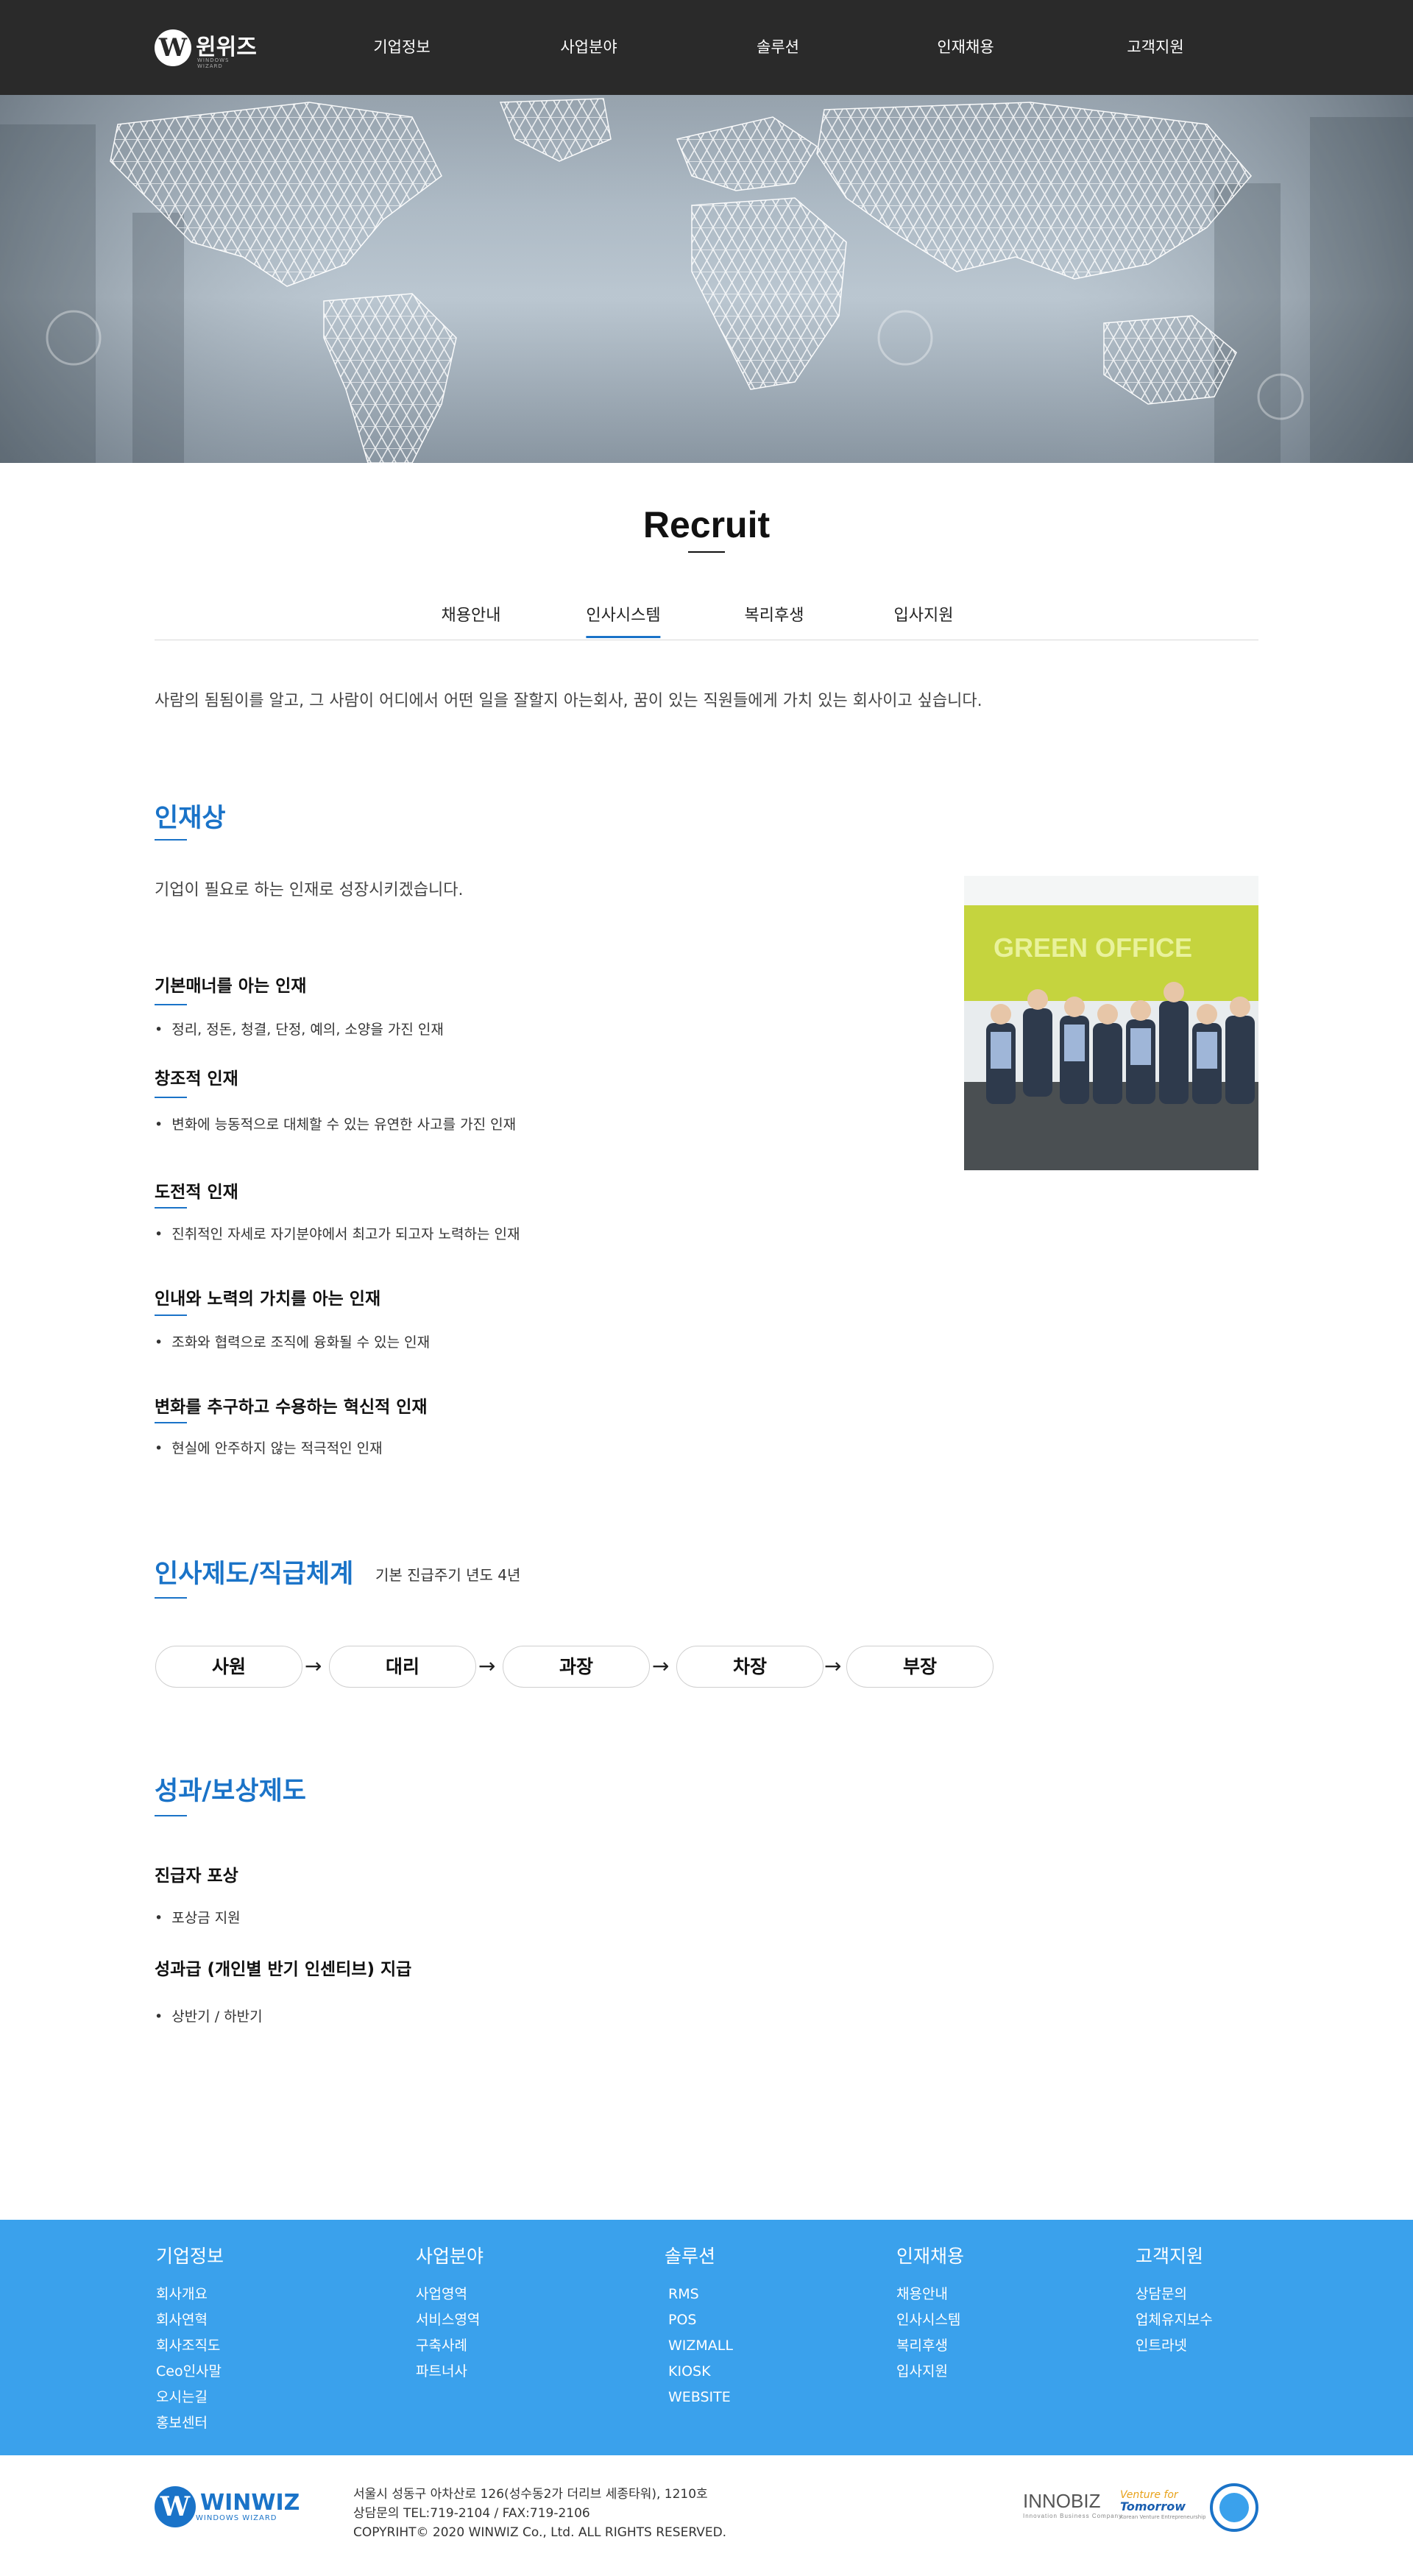  I want to click on nav-item-company: 기업정보, so click(401, 47).